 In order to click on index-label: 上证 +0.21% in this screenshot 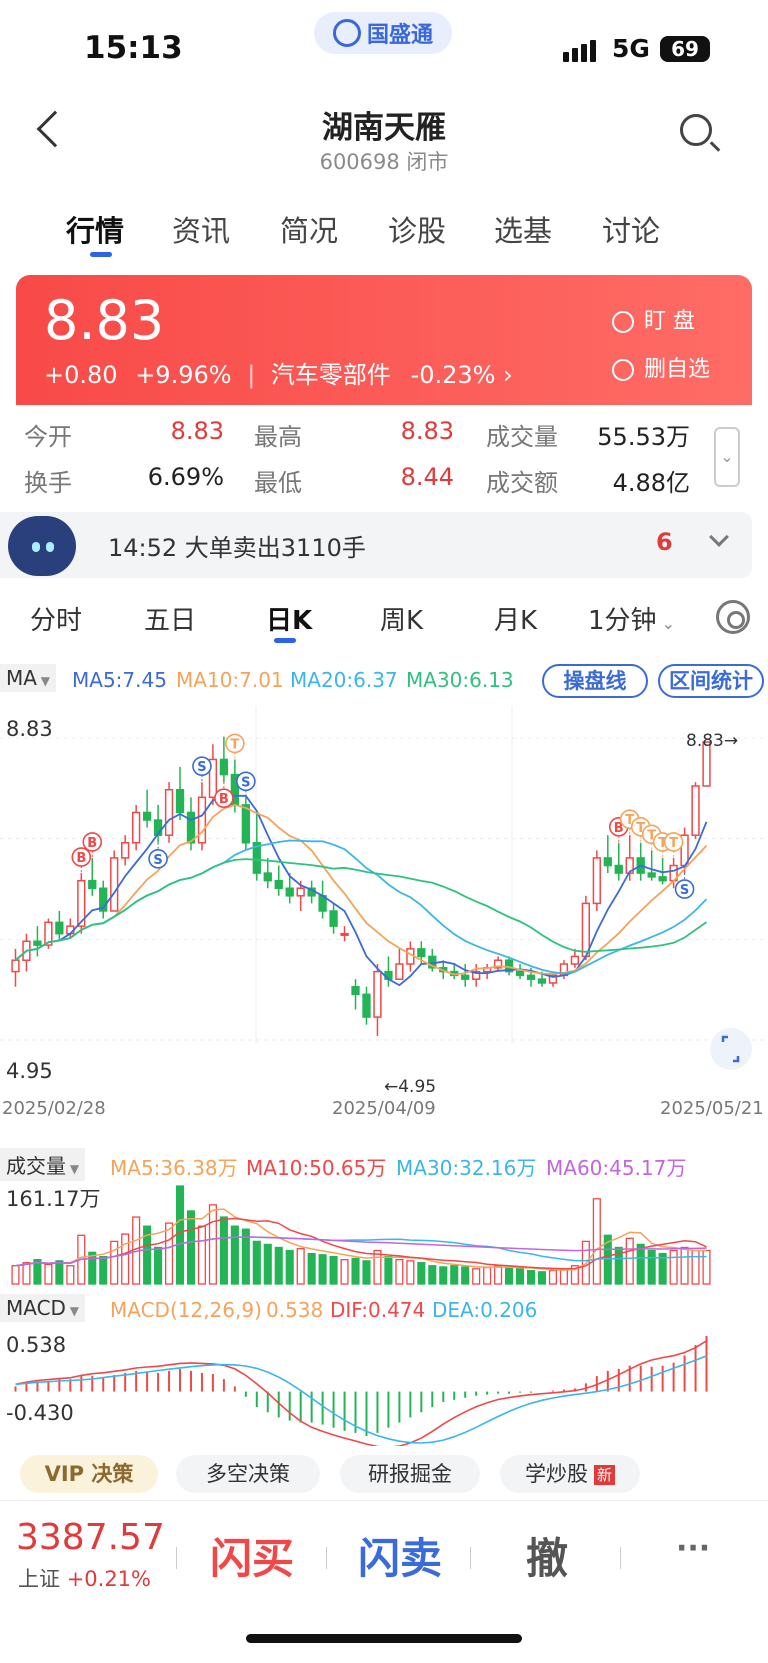, I will do `click(84, 1578)`.